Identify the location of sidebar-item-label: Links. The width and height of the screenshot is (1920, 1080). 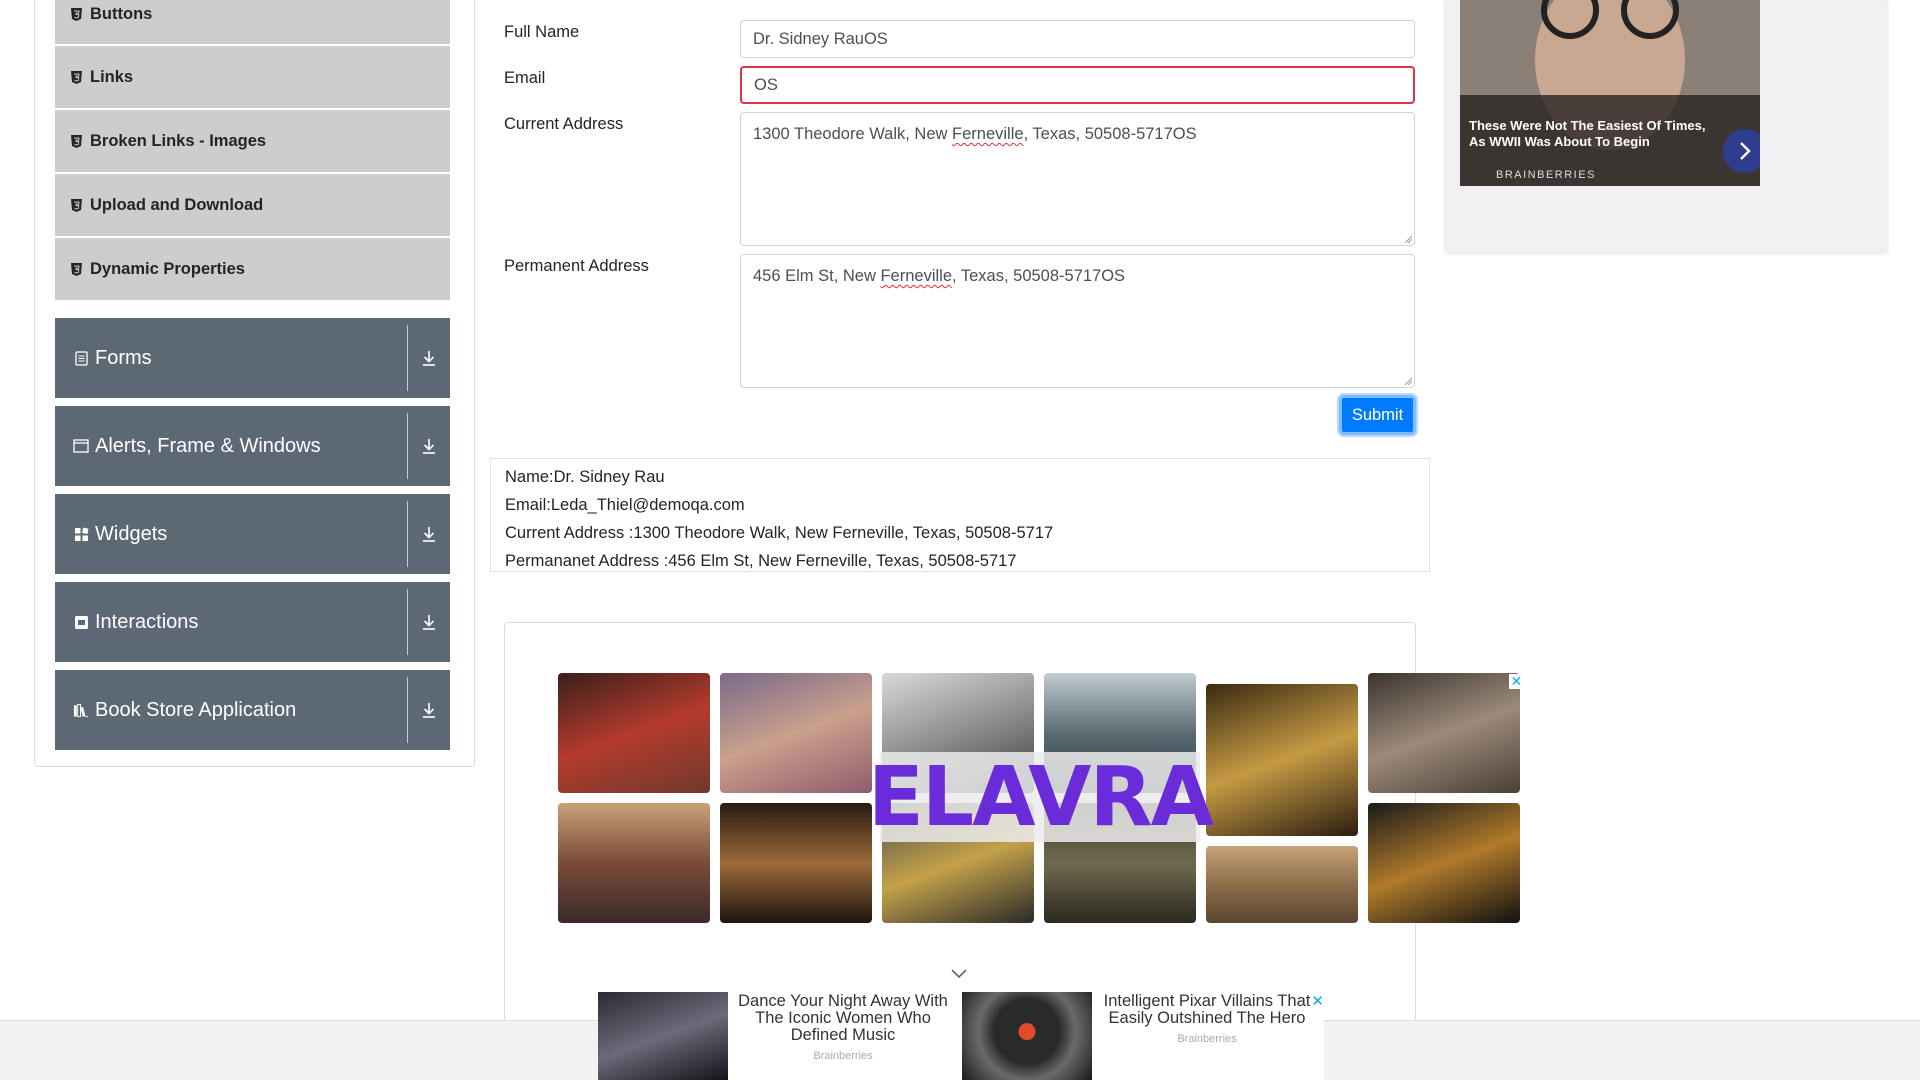
(112, 76).